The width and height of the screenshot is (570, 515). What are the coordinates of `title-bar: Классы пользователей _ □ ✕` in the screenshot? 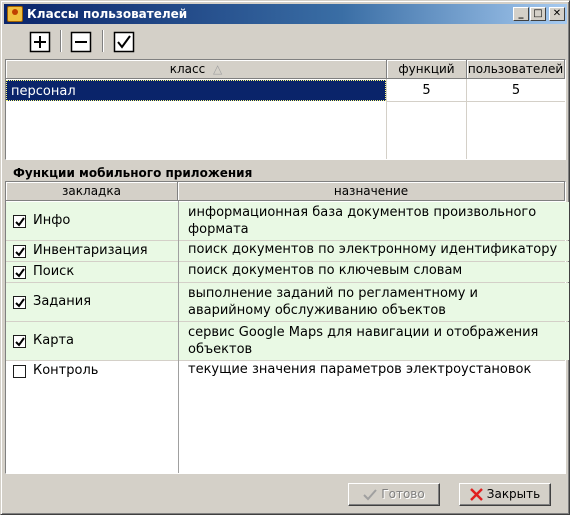 It's located at (285, 14).